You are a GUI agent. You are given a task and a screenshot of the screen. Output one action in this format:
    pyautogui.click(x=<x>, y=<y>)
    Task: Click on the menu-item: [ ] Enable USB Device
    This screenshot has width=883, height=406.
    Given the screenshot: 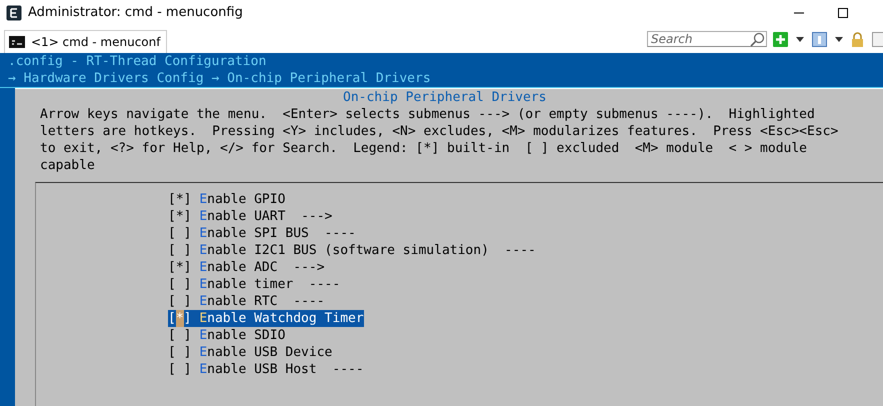 What is the action you would take?
    pyautogui.click(x=250, y=352)
    